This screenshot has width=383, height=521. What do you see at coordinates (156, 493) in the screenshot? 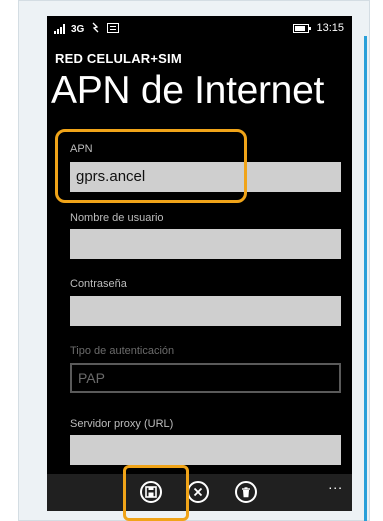
I see `save-highlight-frame` at bounding box center [156, 493].